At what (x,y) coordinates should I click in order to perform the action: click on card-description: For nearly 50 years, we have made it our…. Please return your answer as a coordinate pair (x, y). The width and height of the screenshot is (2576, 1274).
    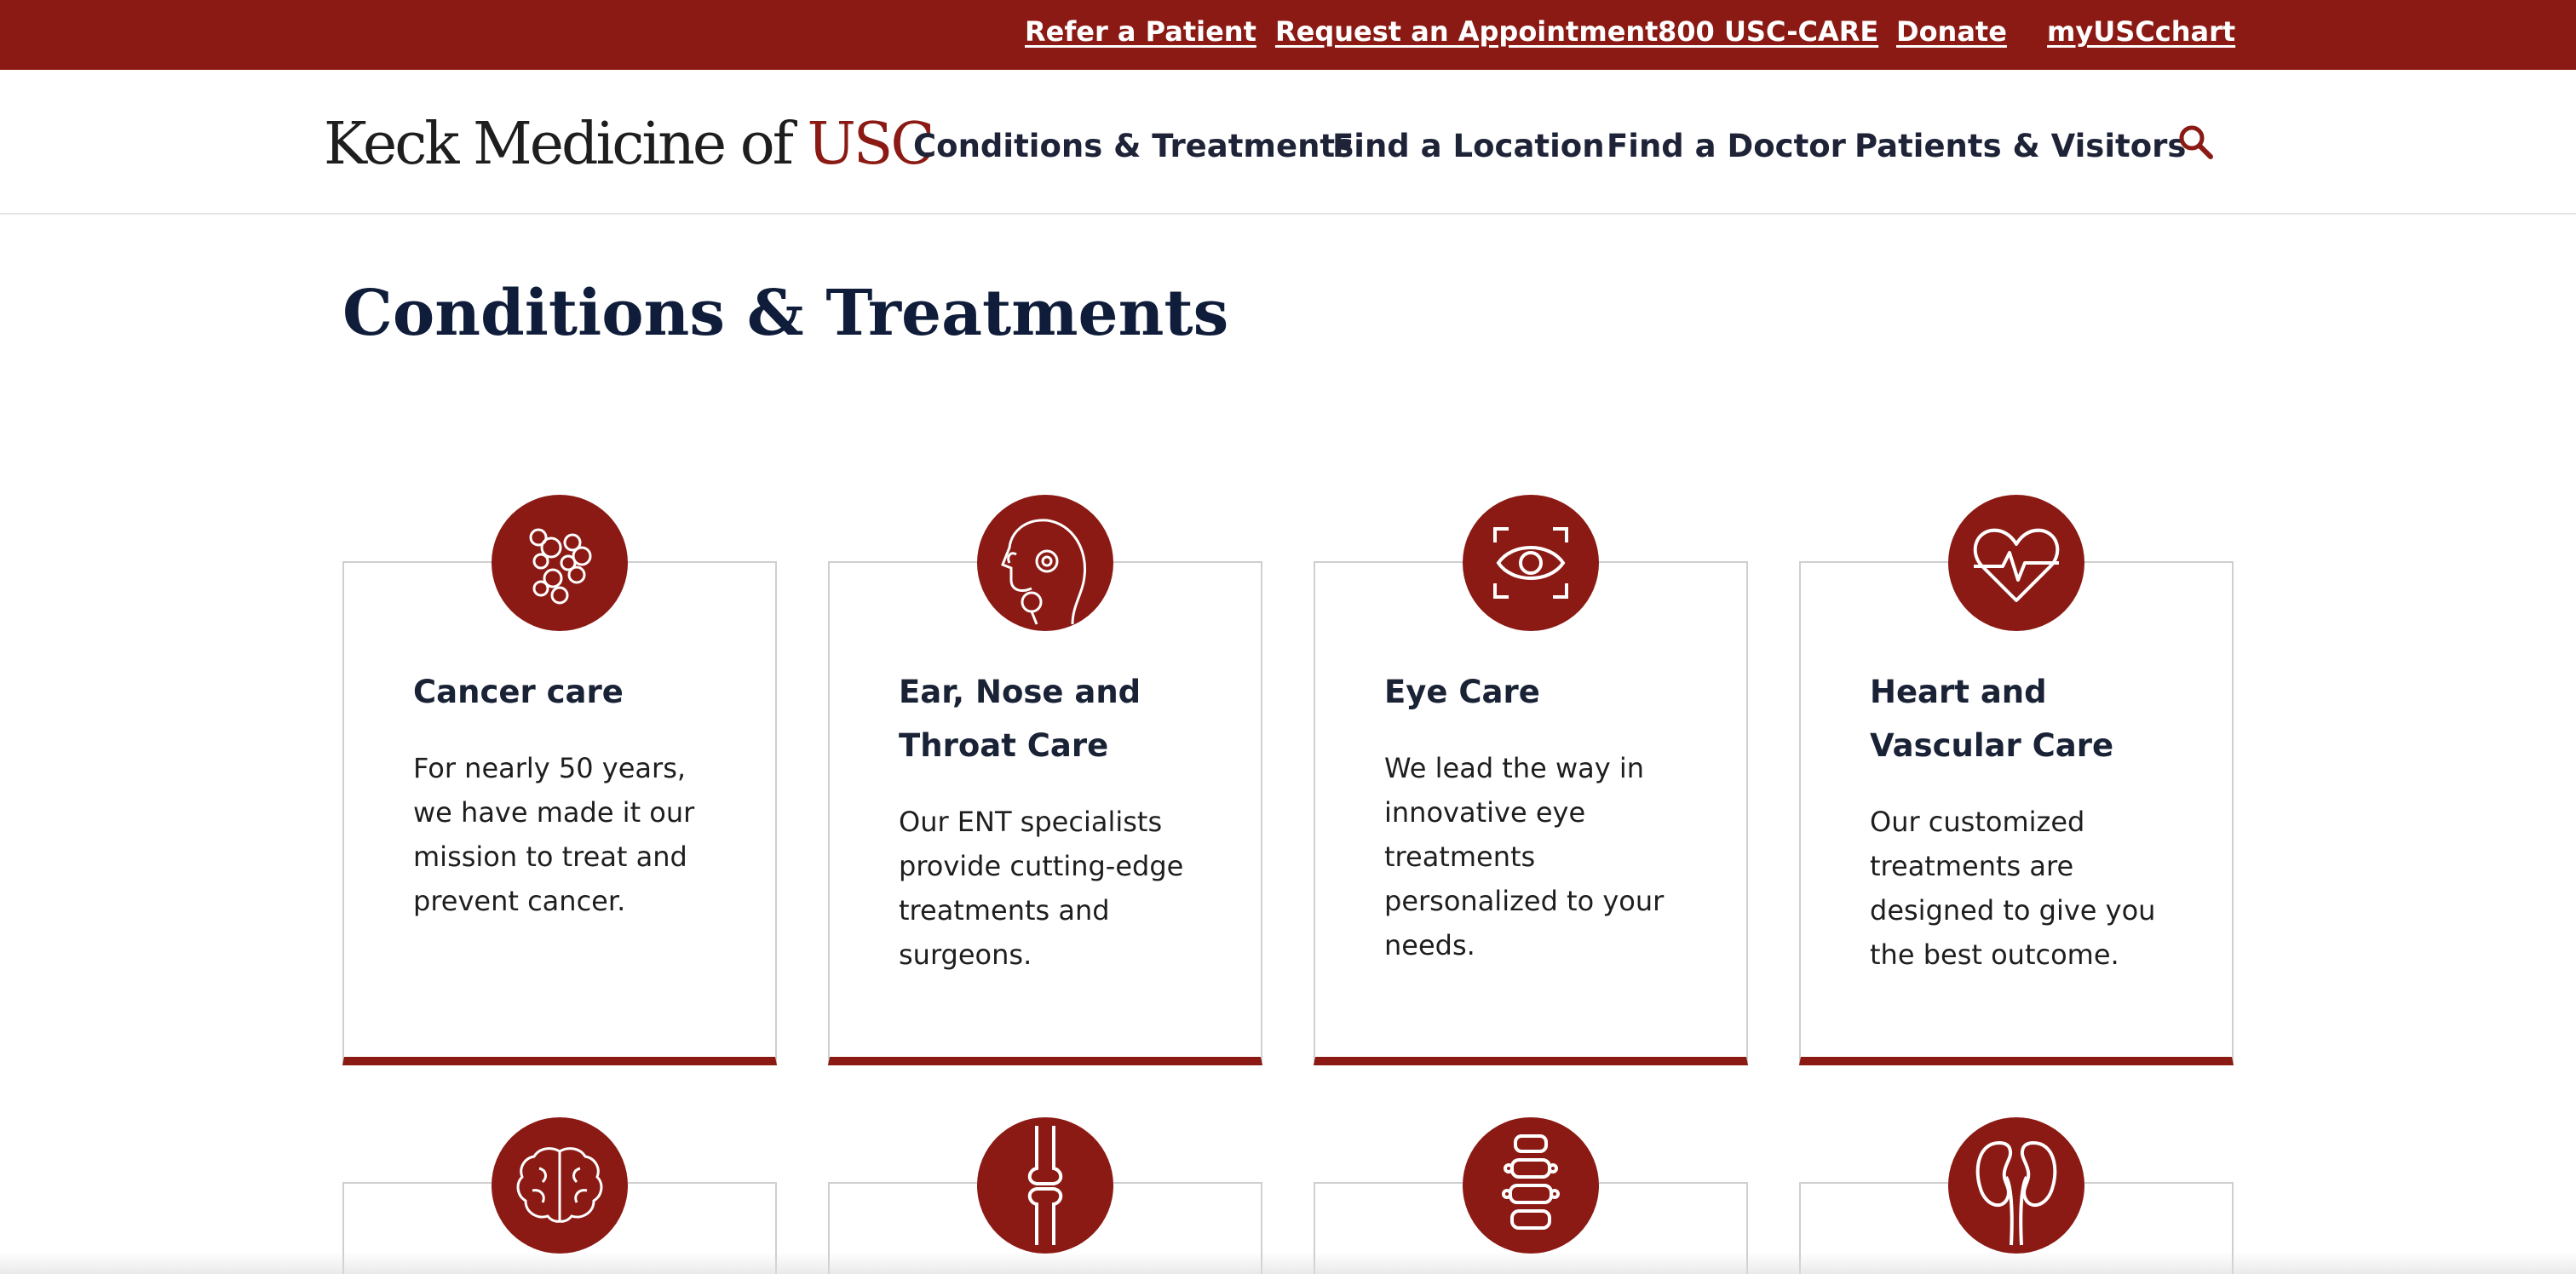
    Looking at the image, I should click on (554, 834).